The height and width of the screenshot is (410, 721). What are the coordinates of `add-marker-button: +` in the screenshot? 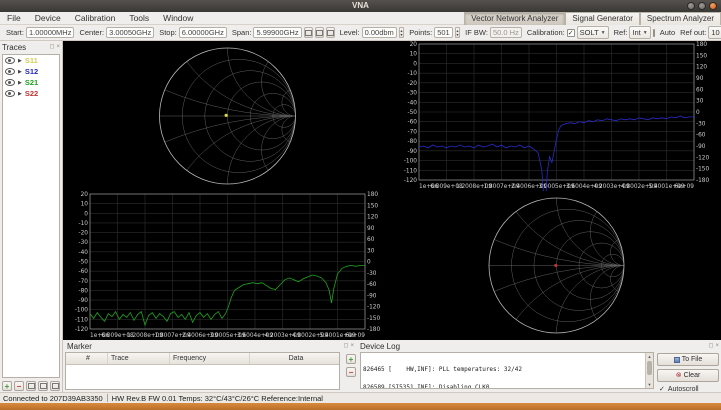 It's located at (351, 359).